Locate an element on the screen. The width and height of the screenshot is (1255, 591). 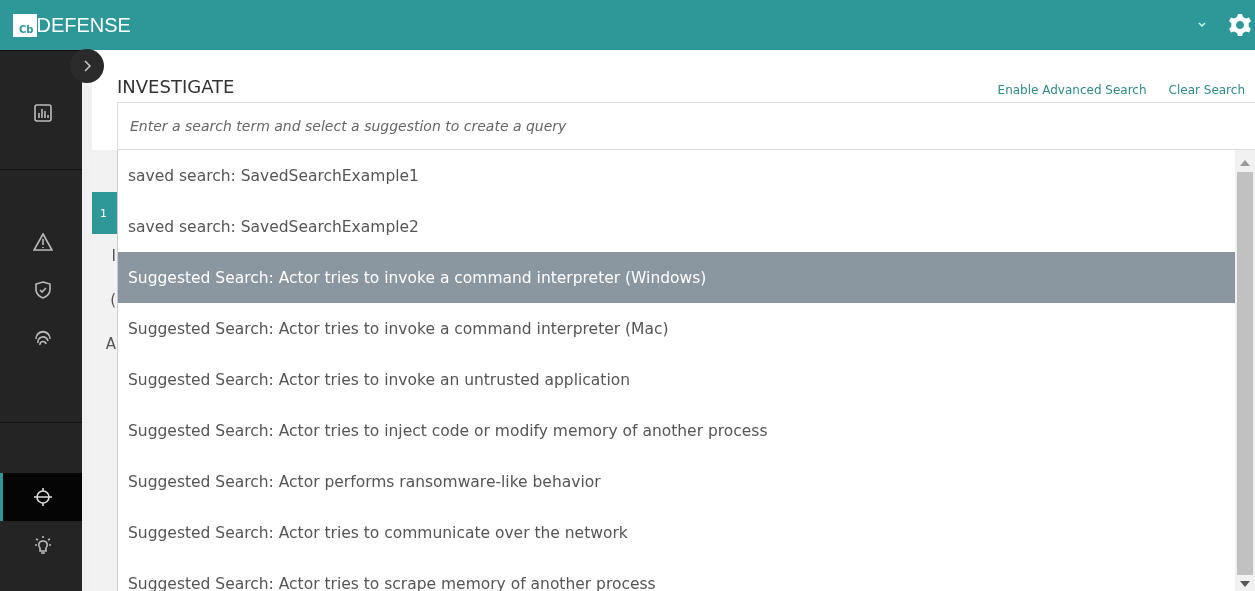
page-title: INVESTIGATE is located at coordinates (176, 86).